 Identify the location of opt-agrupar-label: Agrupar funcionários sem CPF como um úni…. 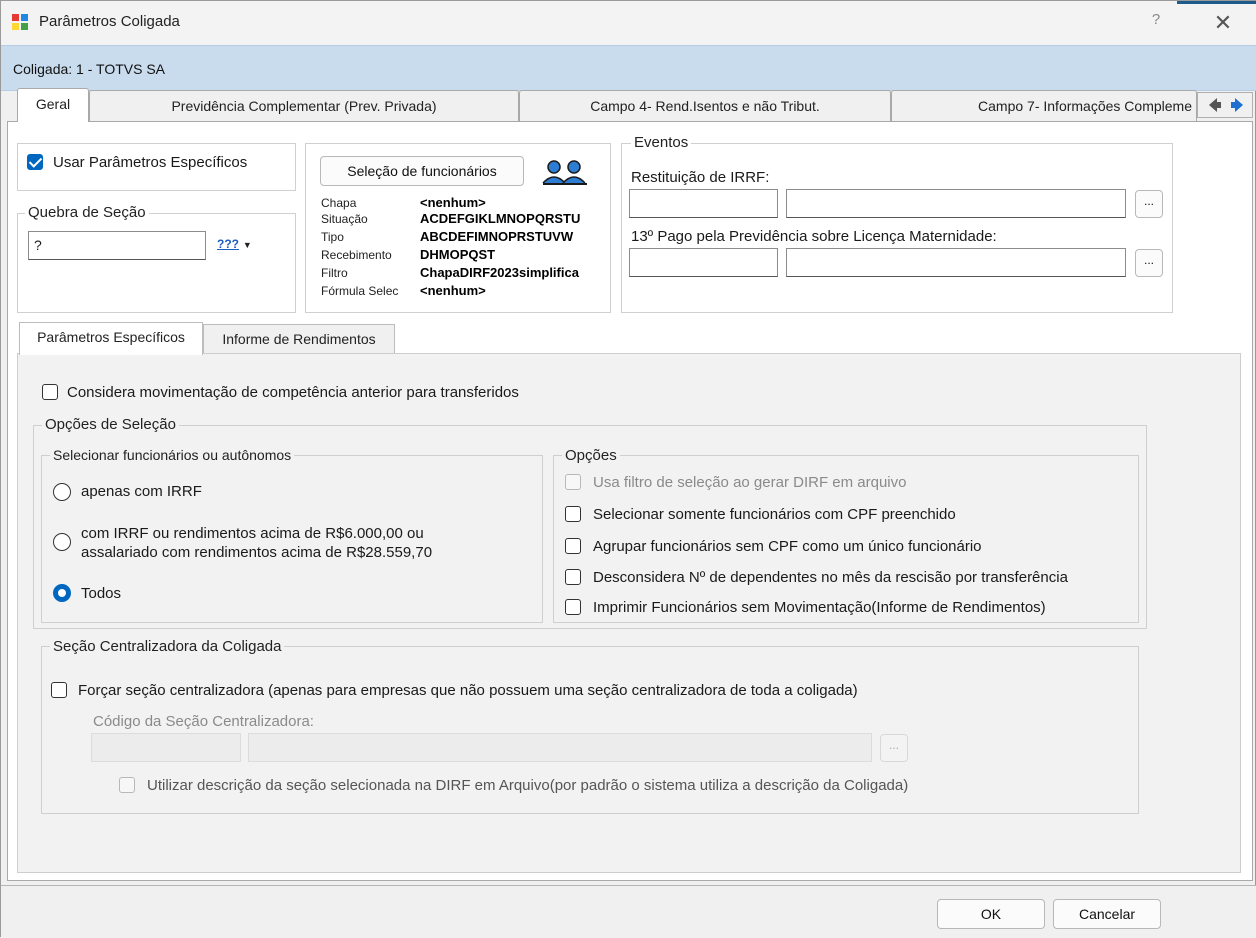
(787, 546).